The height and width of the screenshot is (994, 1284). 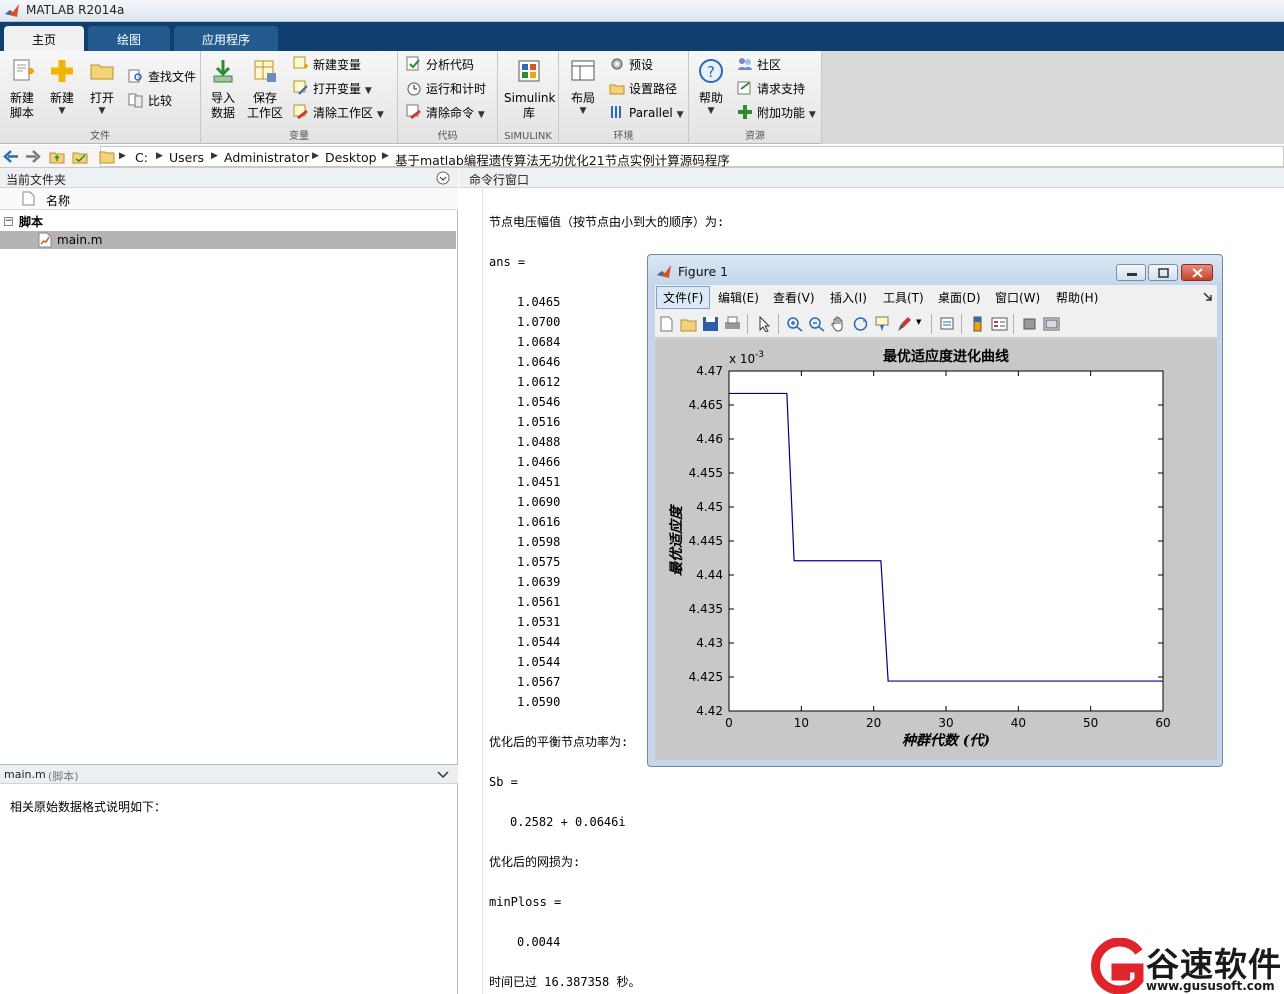 What do you see at coordinates (351, 157) in the screenshot?
I see `crumb-desktop: Desktop` at bounding box center [351, 157].